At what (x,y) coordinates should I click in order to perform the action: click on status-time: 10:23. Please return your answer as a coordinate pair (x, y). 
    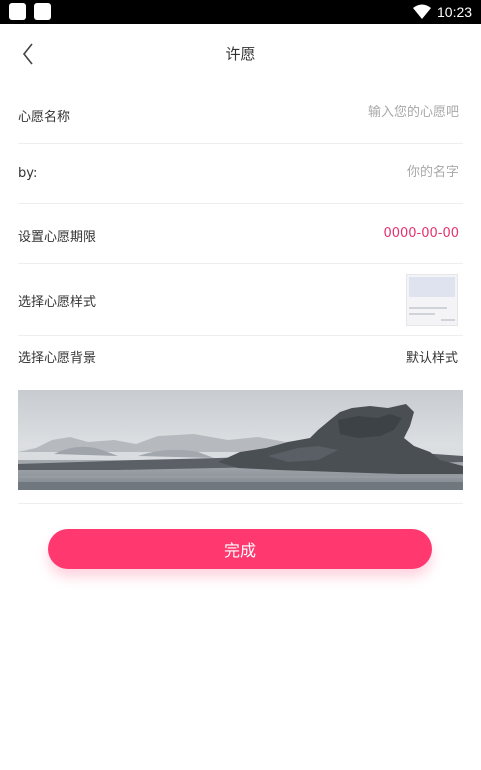
    Looking at the image, I should click on (455, 12).